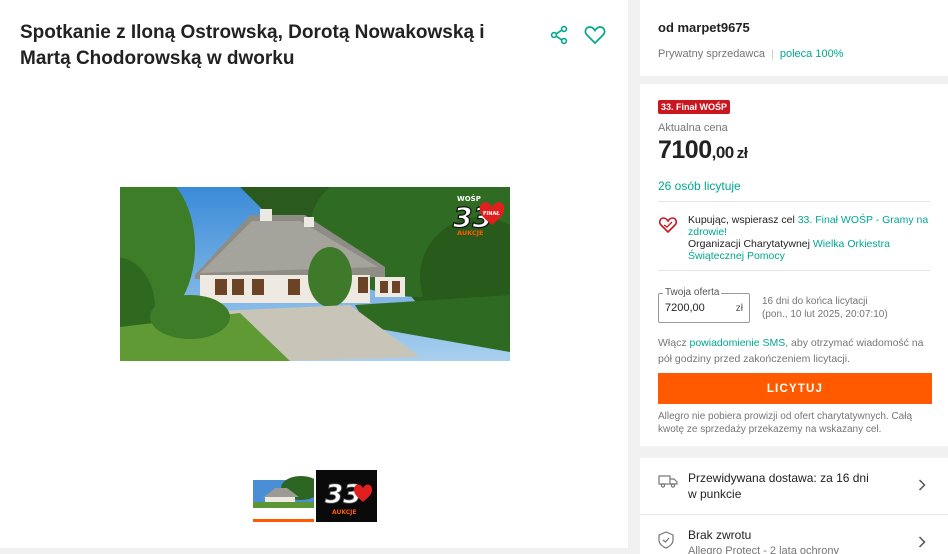  Describe the element at coordinates (812, 54) in the screenshot. I see `seller-rating: poleca 100%` at that location.